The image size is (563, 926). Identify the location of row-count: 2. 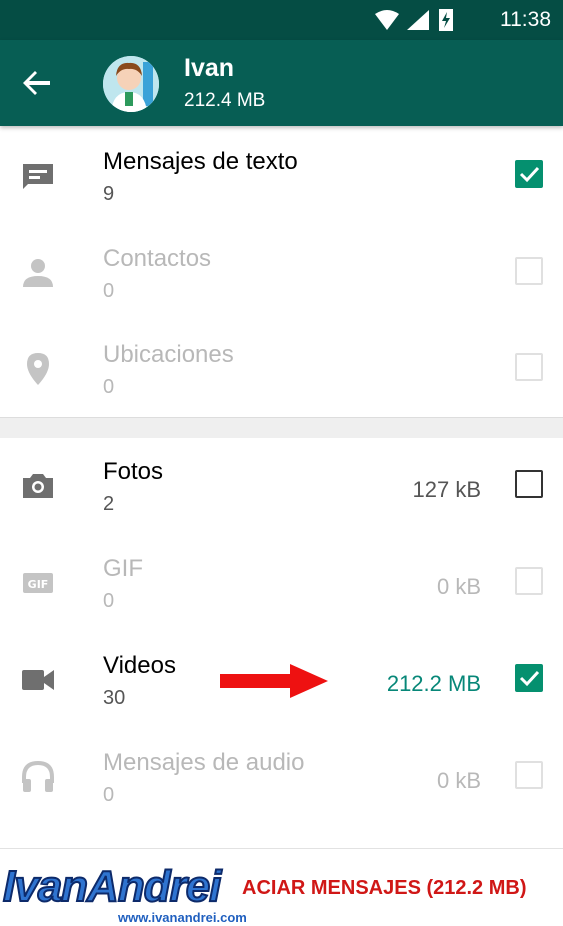
(109, 504).